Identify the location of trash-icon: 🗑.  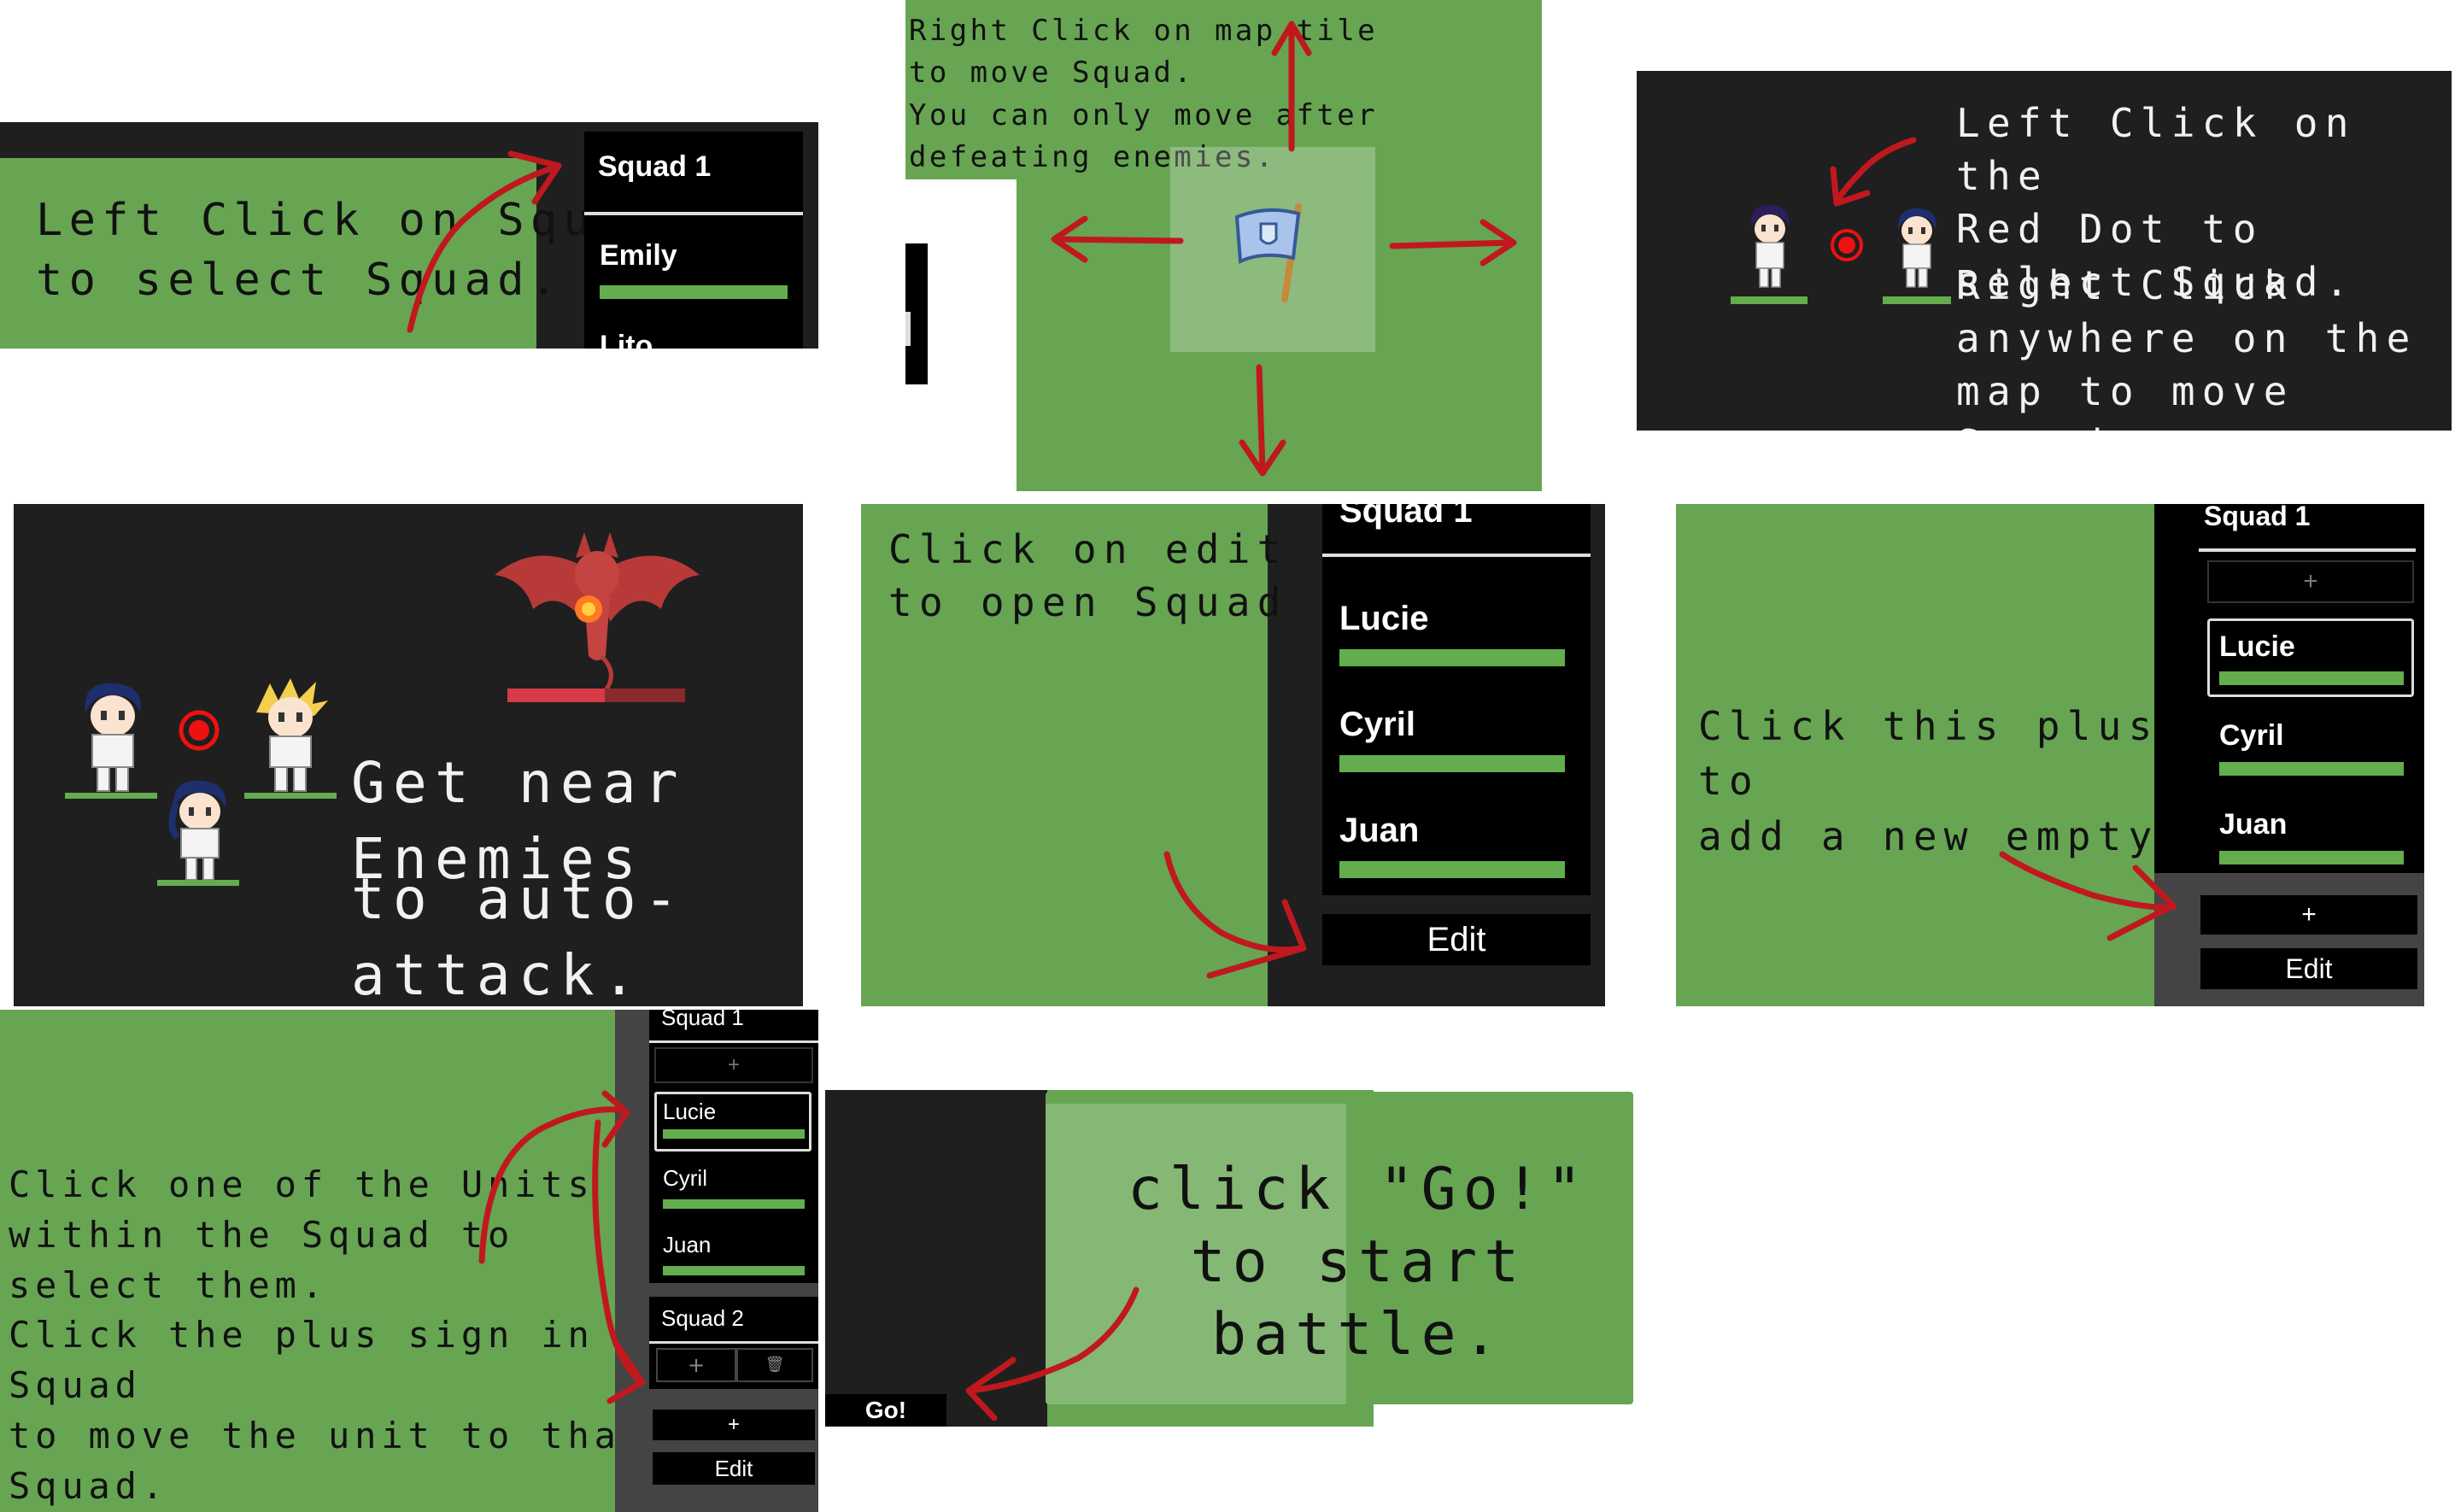
(774, 1365).